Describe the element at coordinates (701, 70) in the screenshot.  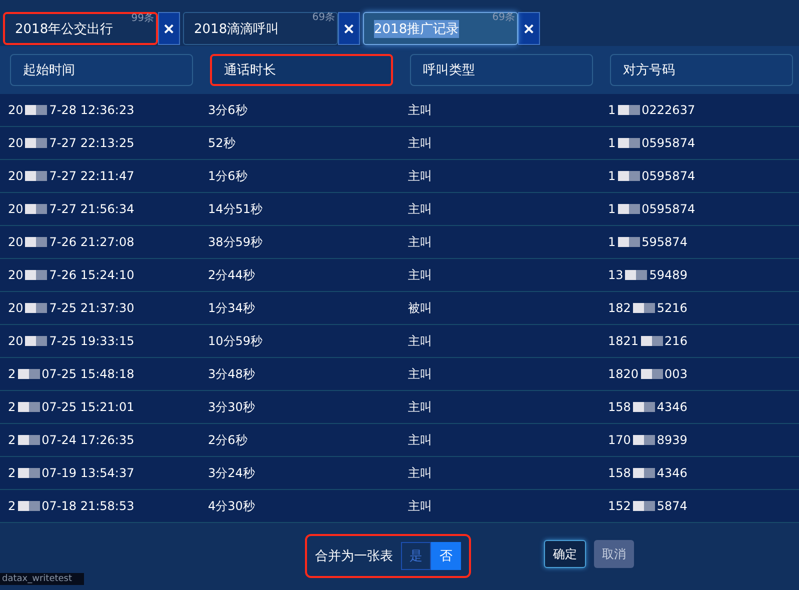
I see `column-header: 对方号码` at that location.